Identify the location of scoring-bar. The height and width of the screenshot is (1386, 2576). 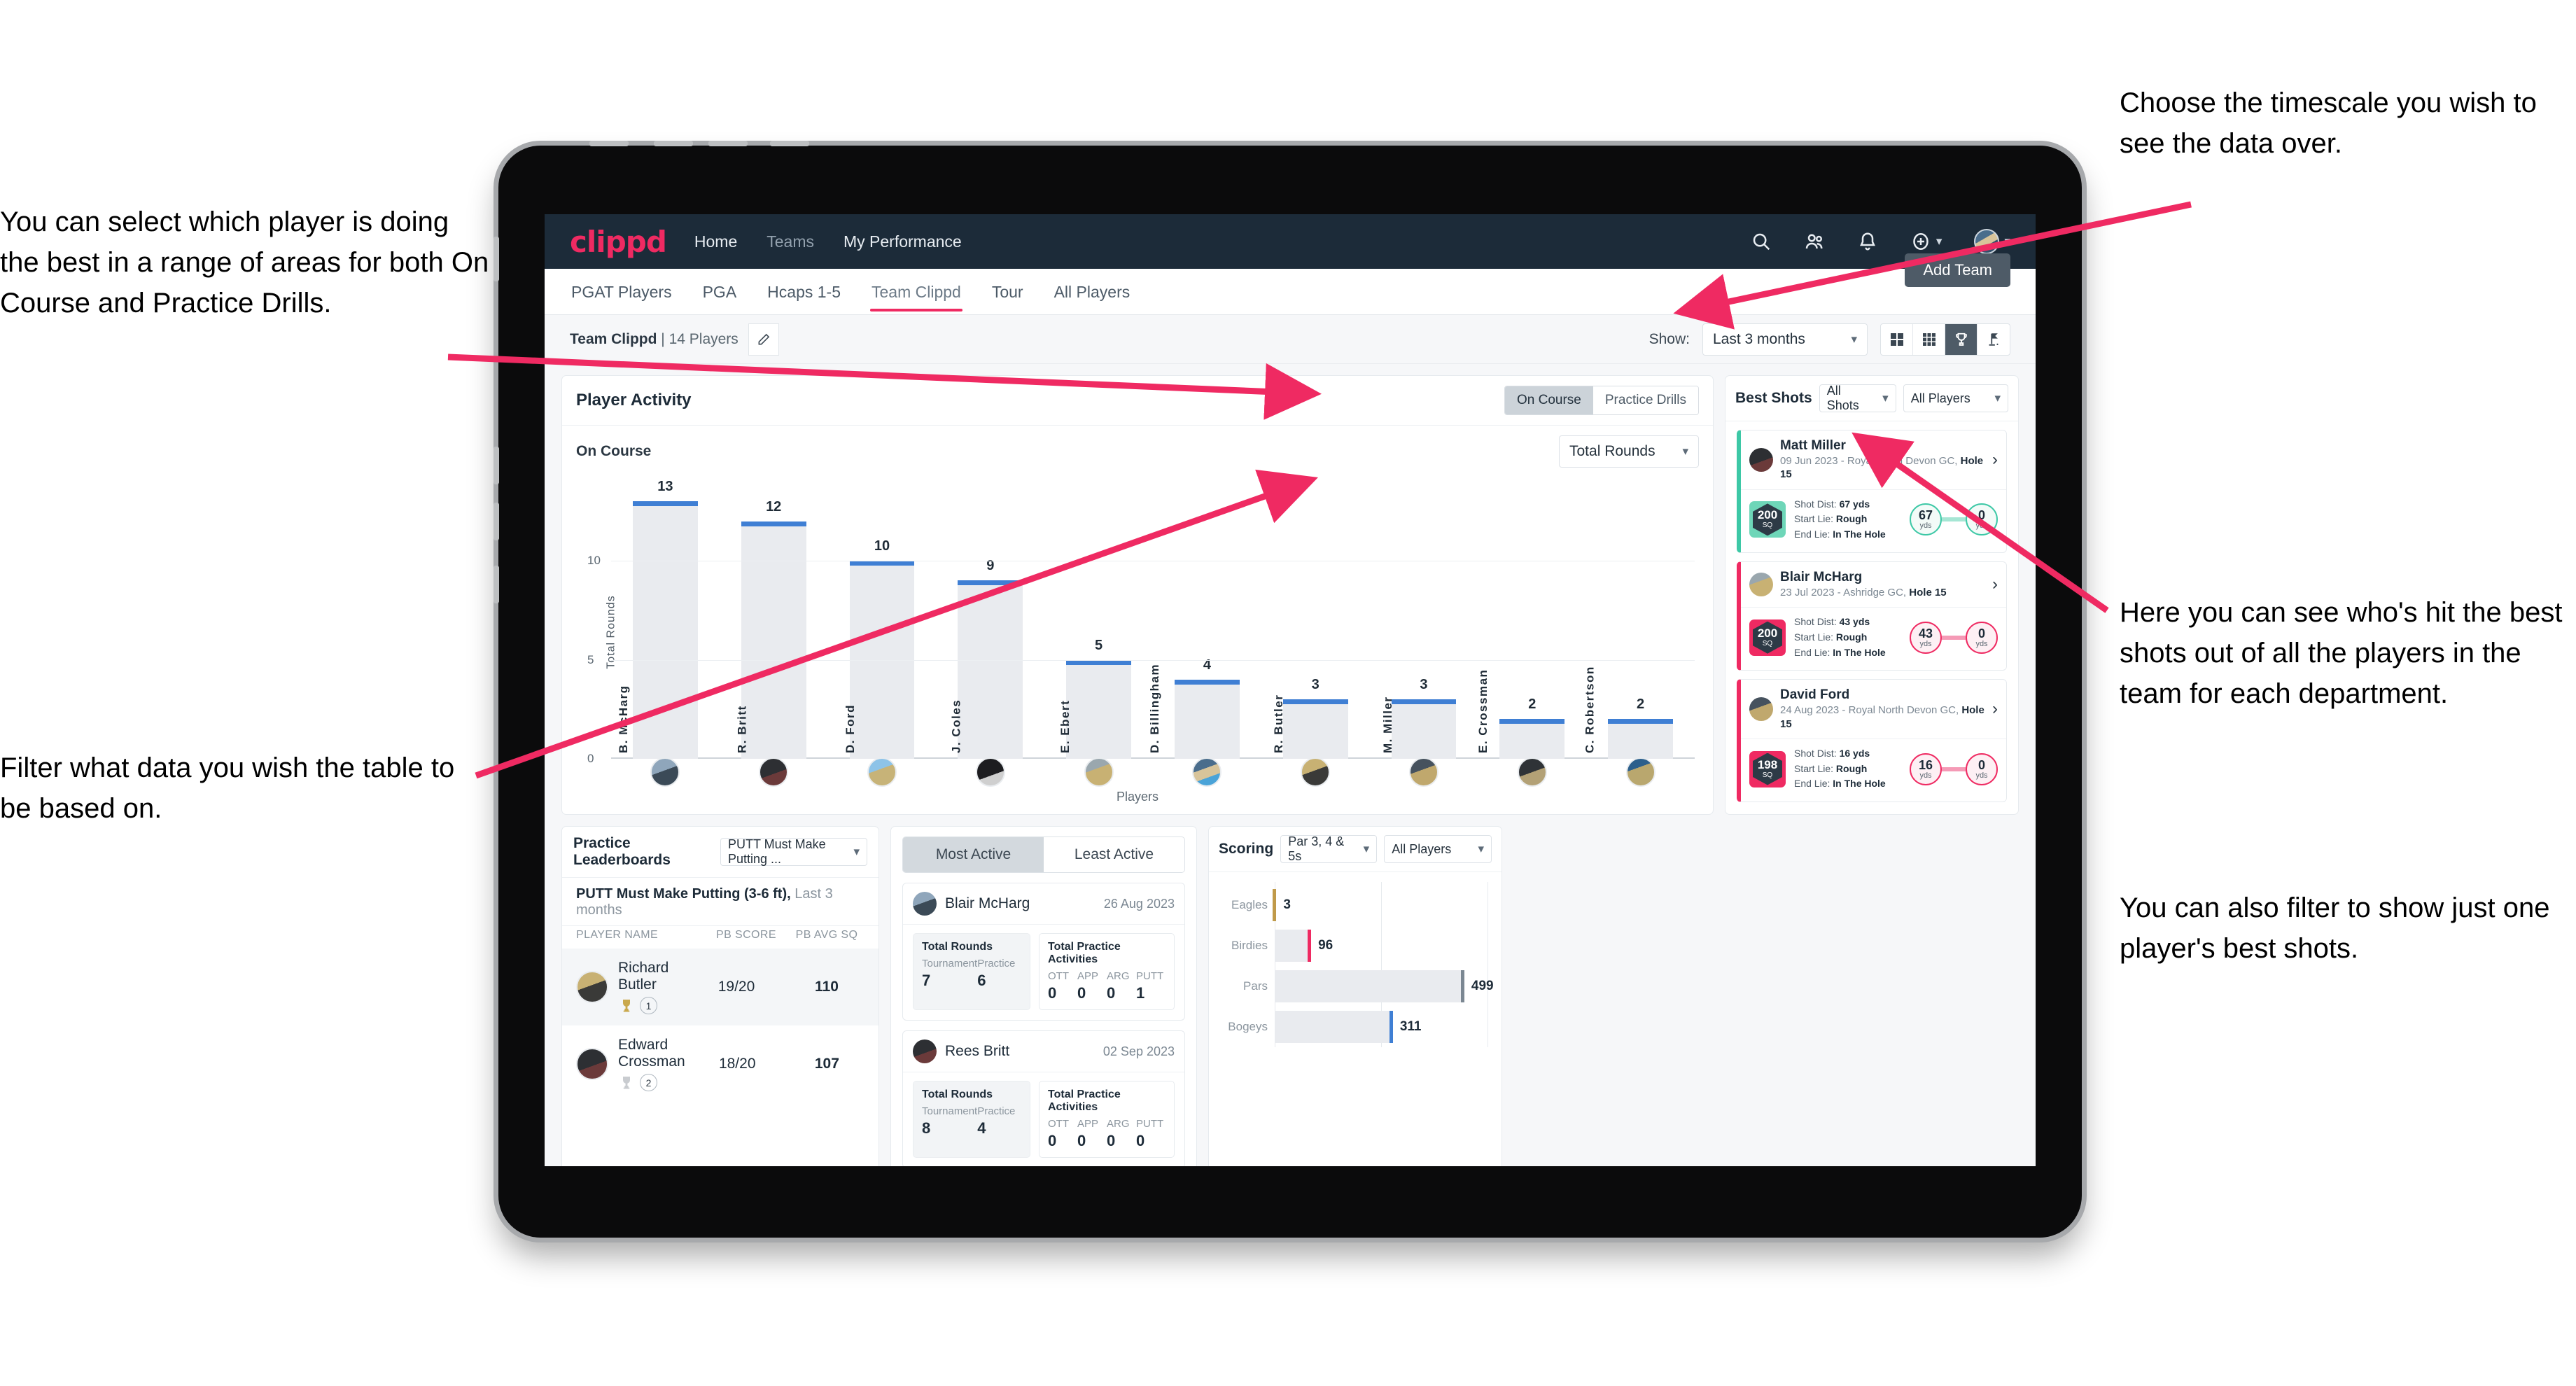
(1369, 986).